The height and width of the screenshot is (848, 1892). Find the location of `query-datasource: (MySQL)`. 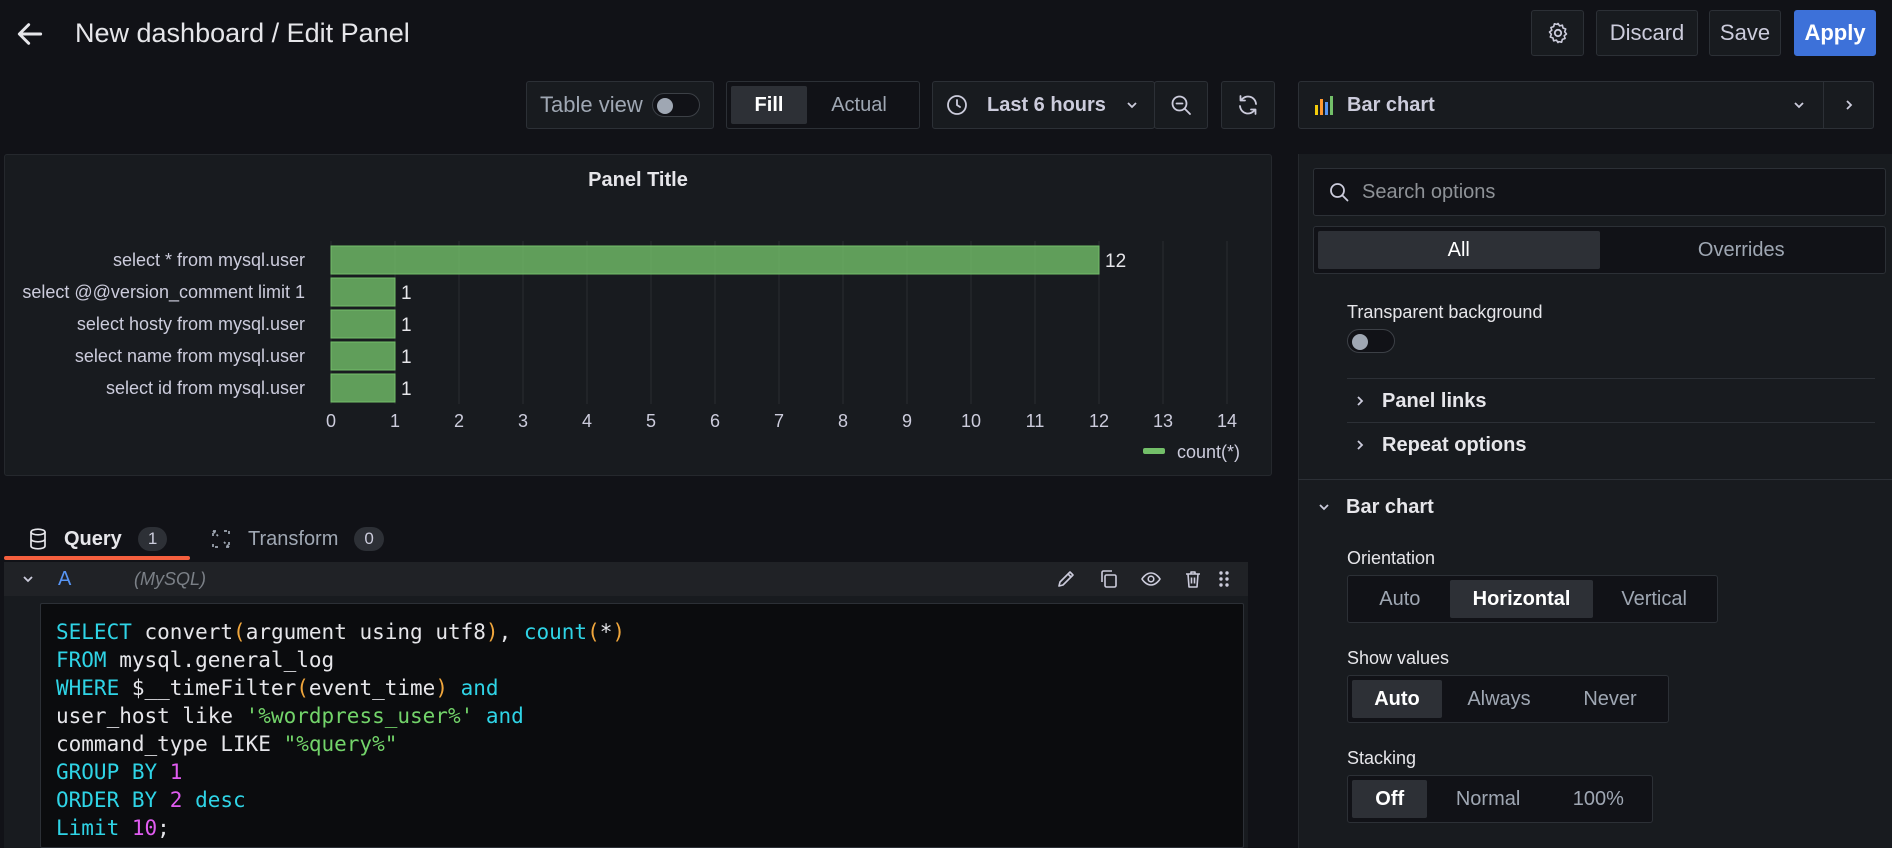

query-datasource: (MySQL) is located at coordinates (170, 579).